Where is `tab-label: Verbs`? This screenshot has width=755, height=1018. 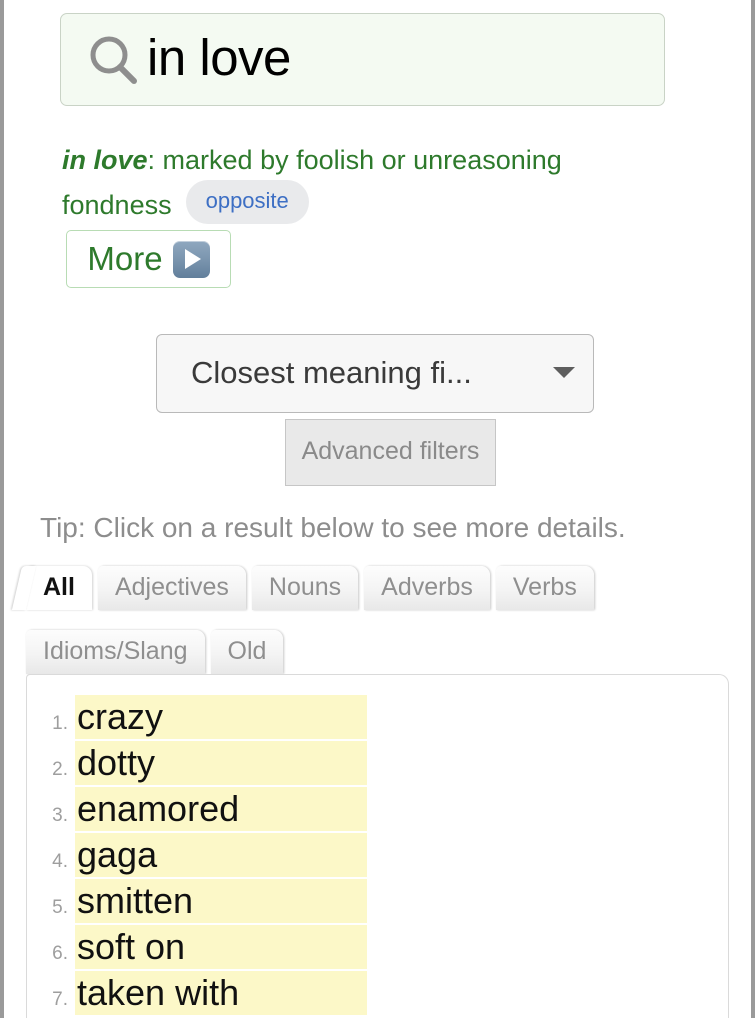
tab-label: Verbs is located at coordinates (544, 586).